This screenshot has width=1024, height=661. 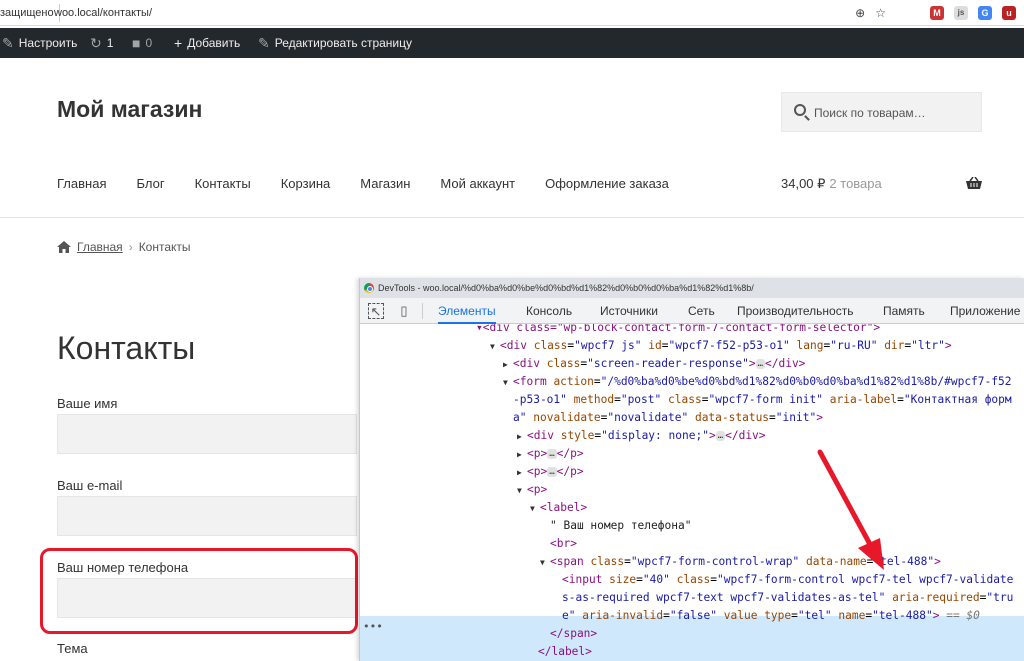 What do you see at coordinates (620, 526) in the screenshot?
I see `dom-line: " Ваш номер телефона"` at bounding box center [620, 526].